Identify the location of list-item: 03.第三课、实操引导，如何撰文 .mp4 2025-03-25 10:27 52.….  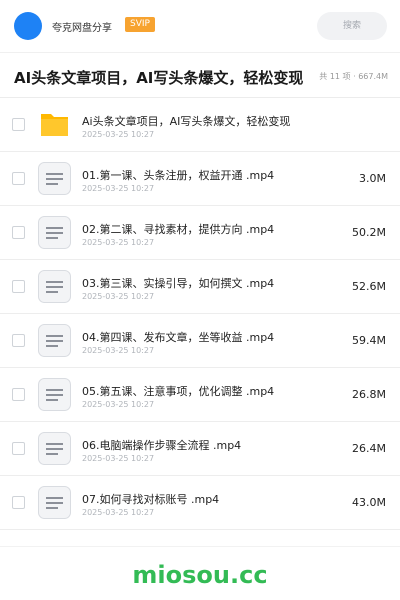
(200, 287).